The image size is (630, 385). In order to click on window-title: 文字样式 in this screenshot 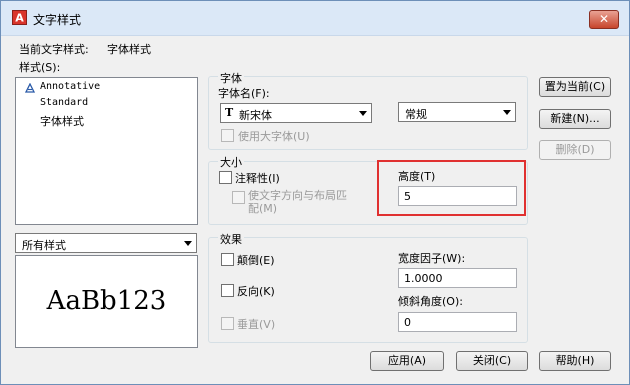, I will do `click(57, 20)`.